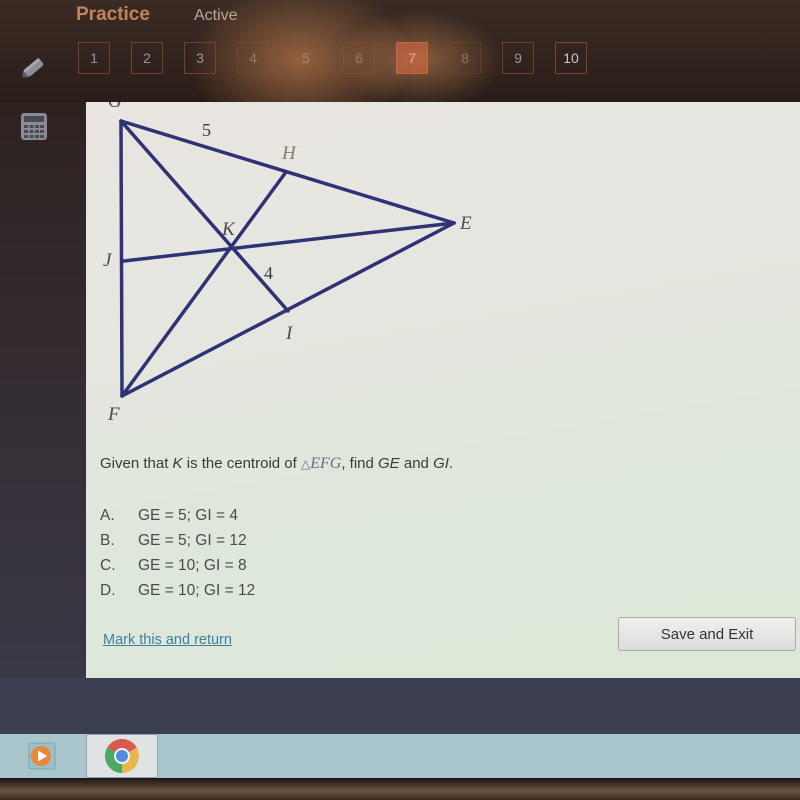 The width and height of the screenshot is (800, 800). What do you see at coordinates (43, 390) in the screenshot?
I see `left-toolbar` at bounding box center [43, 390].